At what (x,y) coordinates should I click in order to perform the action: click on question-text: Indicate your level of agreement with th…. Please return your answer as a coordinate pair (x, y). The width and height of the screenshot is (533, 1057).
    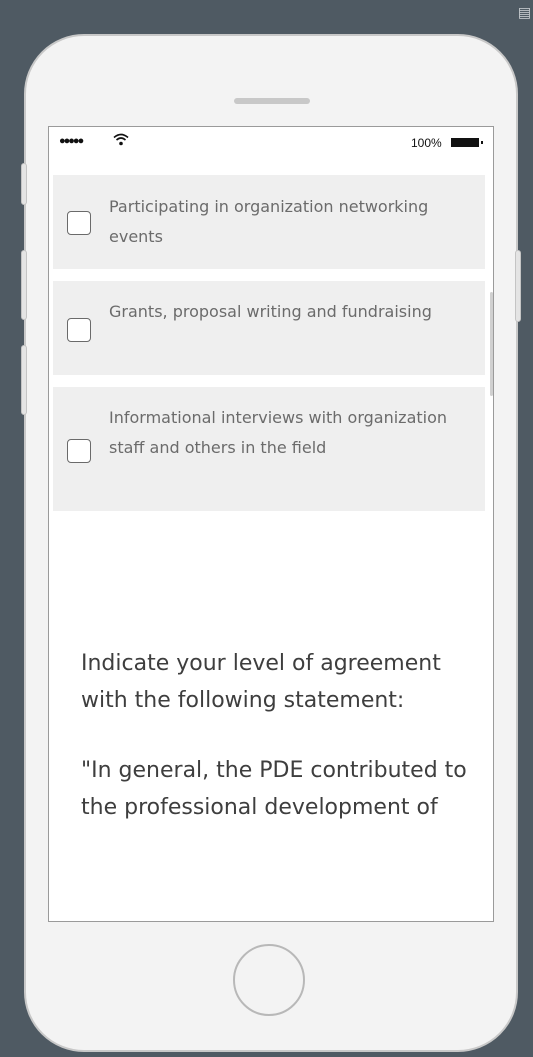
    Looking at the image, I should click on (279, 735).